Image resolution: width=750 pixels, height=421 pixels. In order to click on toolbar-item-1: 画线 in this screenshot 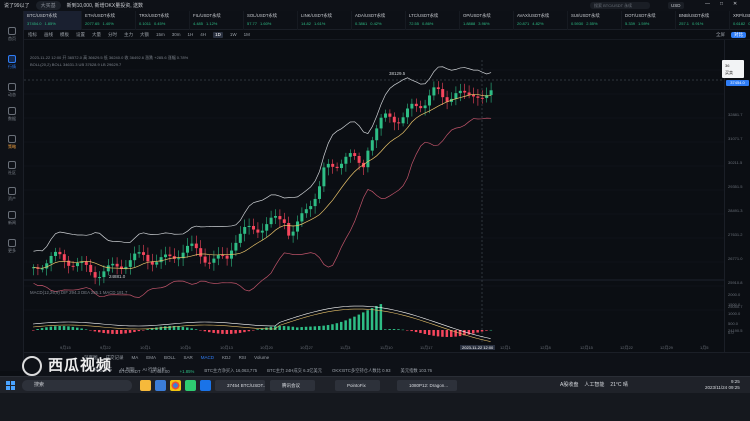, I will do `click(48, 35)`.